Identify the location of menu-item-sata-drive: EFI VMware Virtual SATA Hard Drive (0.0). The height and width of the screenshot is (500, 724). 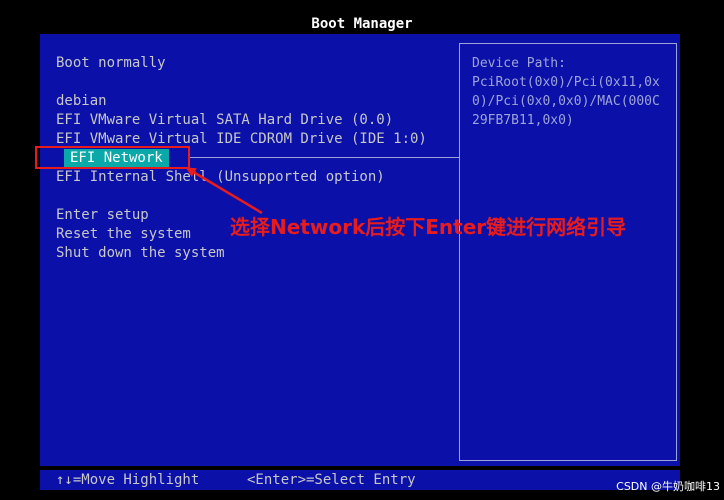
(224, 120).